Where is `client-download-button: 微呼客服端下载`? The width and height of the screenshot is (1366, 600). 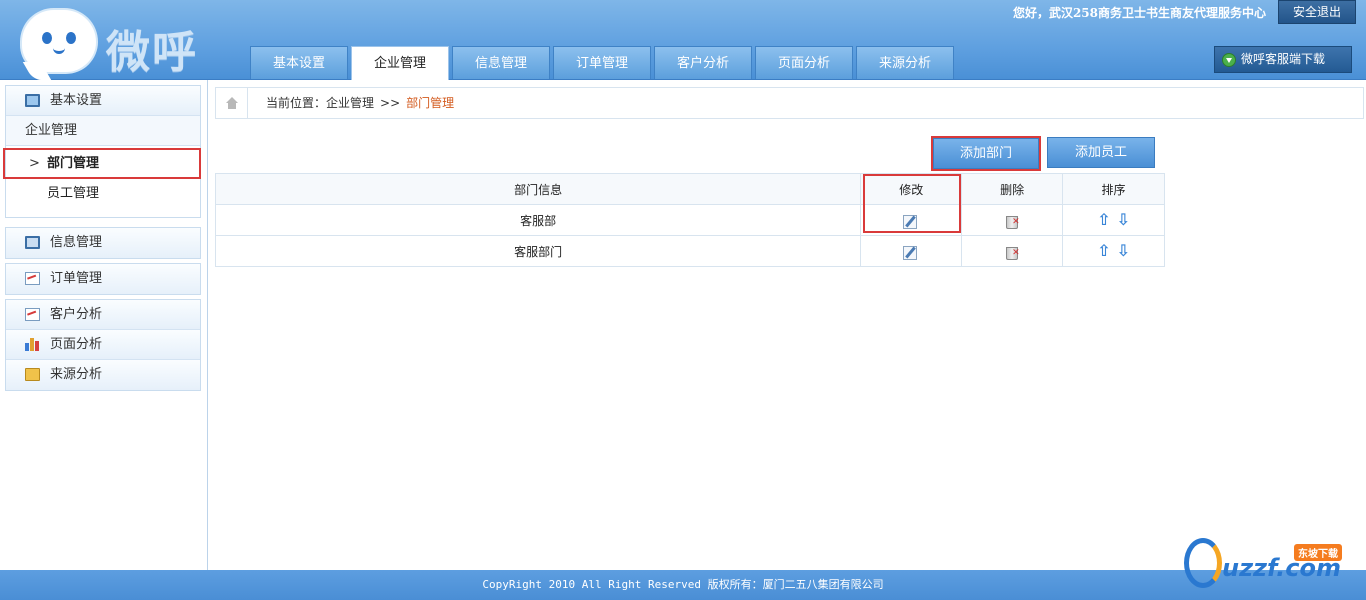
client-download-button: 微呼客服端下载 is located at coordinates (1283, 59).